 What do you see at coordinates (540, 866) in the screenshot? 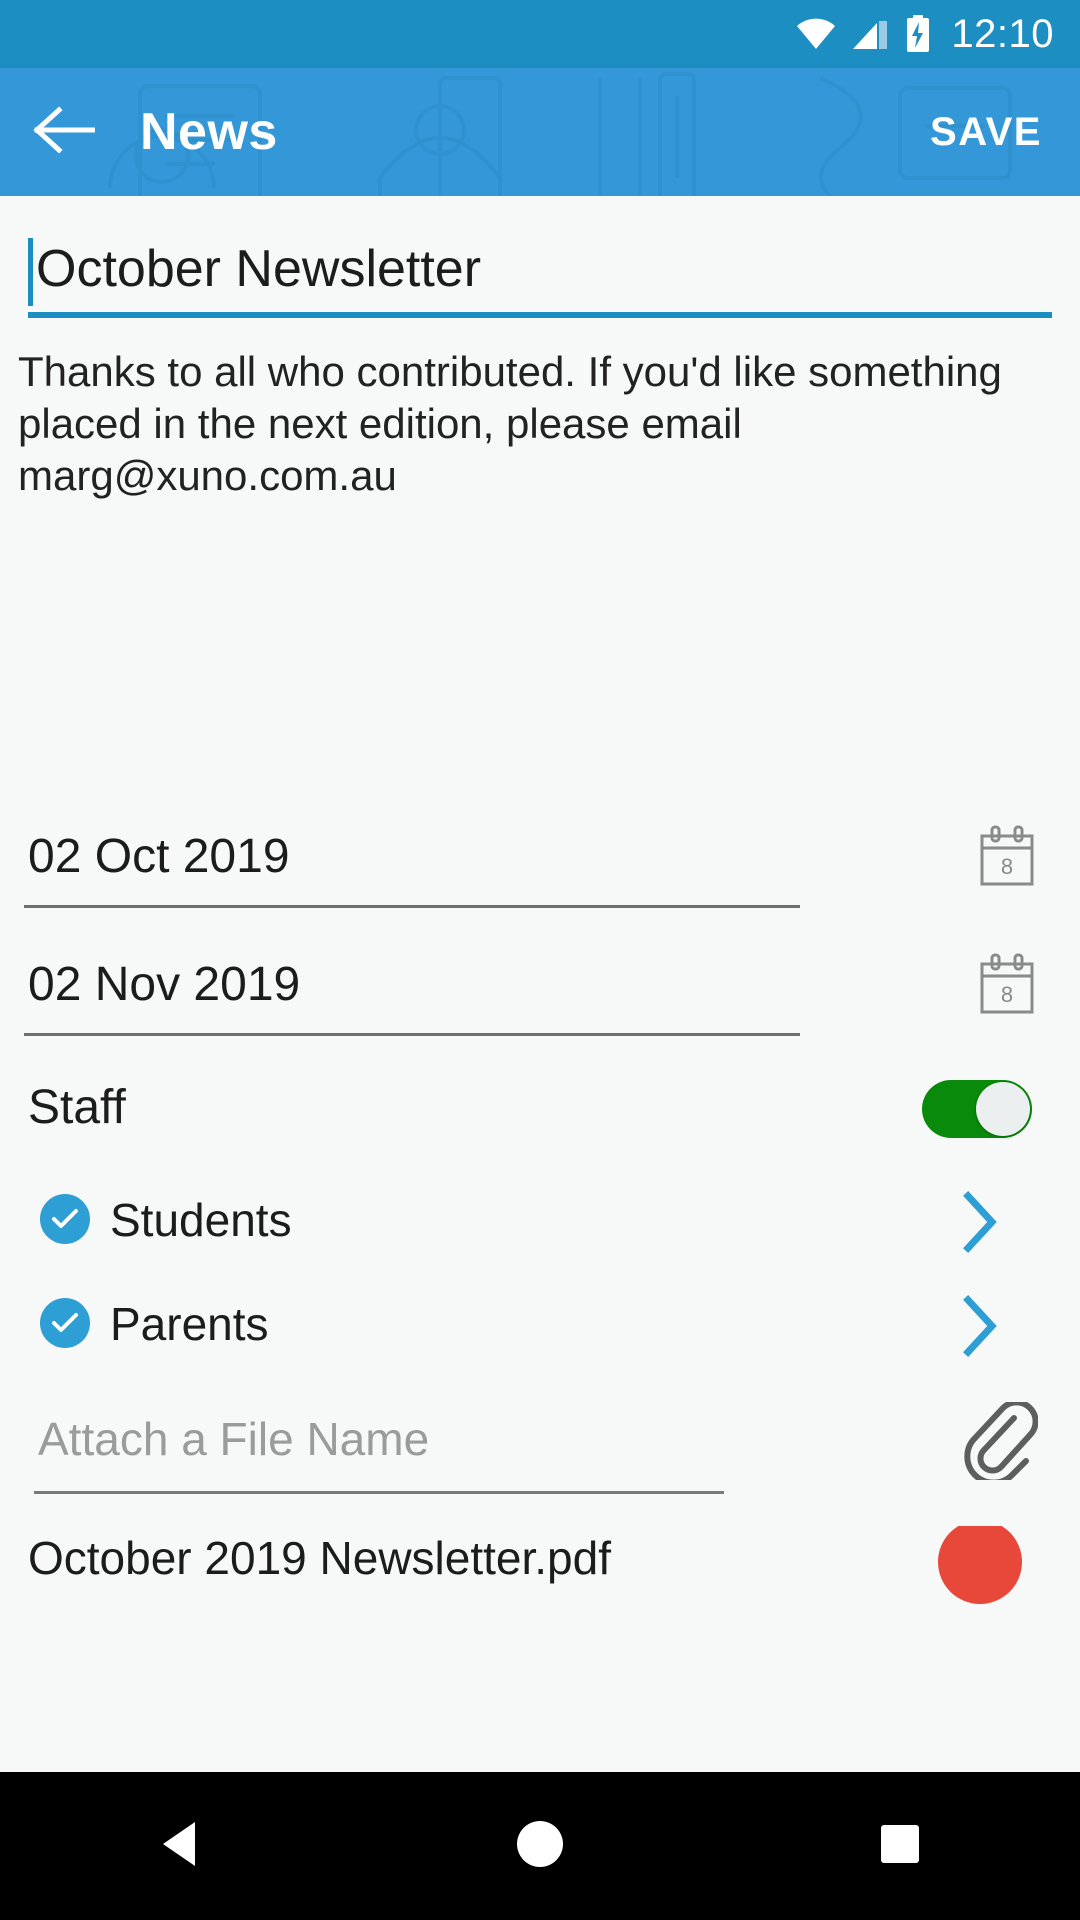
I see `start-date-row: 02 Oct 2019 8` at bounding box center [540, 866].